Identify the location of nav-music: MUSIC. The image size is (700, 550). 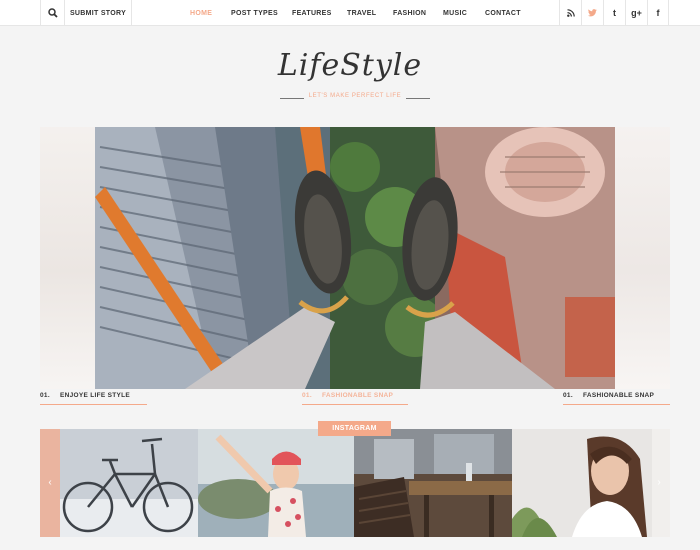
(455, 13).